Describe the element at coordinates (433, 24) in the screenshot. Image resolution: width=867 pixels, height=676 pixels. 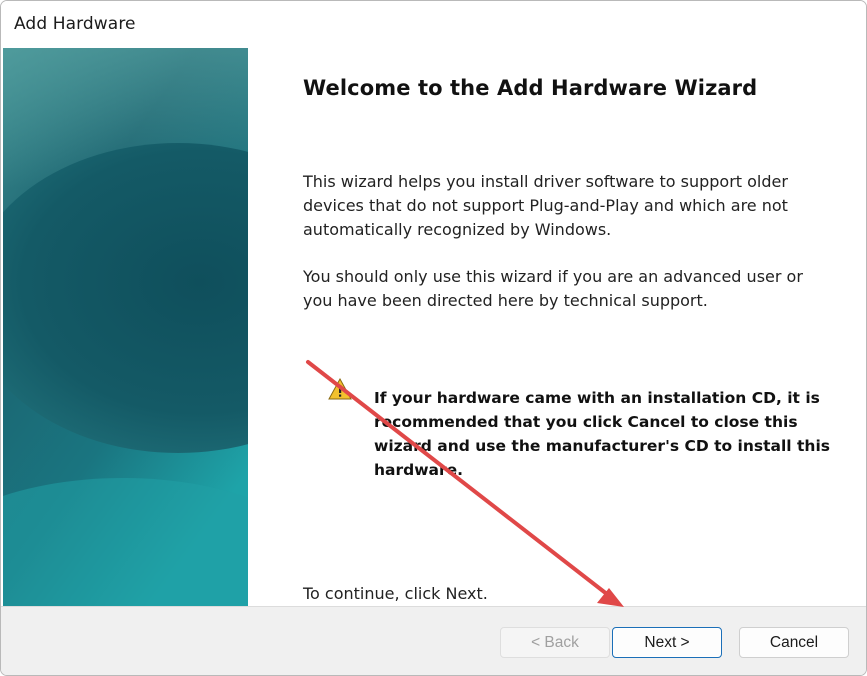
I see `title-bar: Add Hardware` at that location.